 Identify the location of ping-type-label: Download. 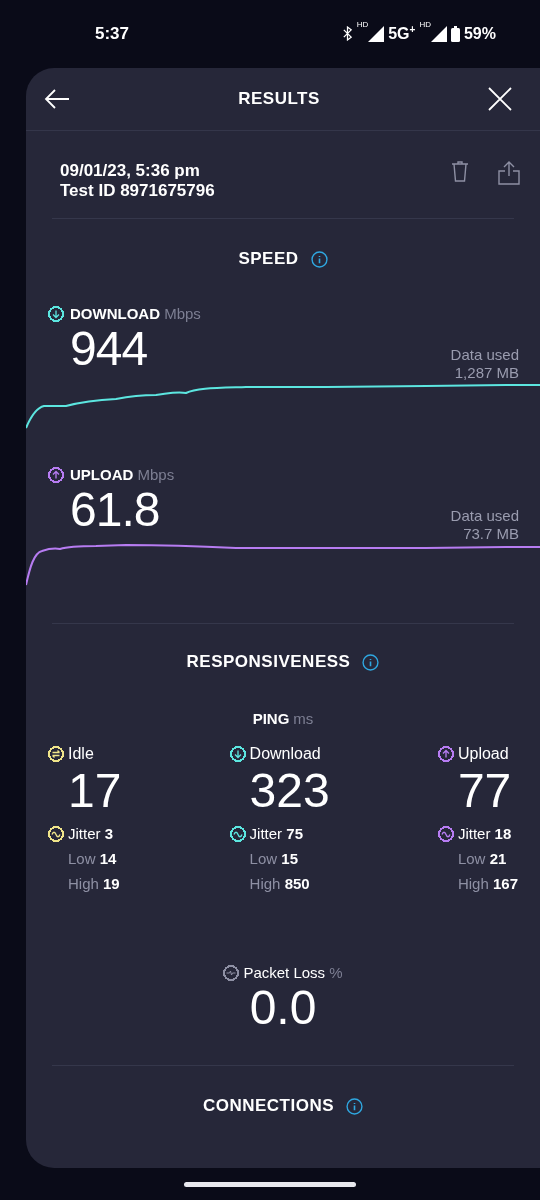
(285, 754).